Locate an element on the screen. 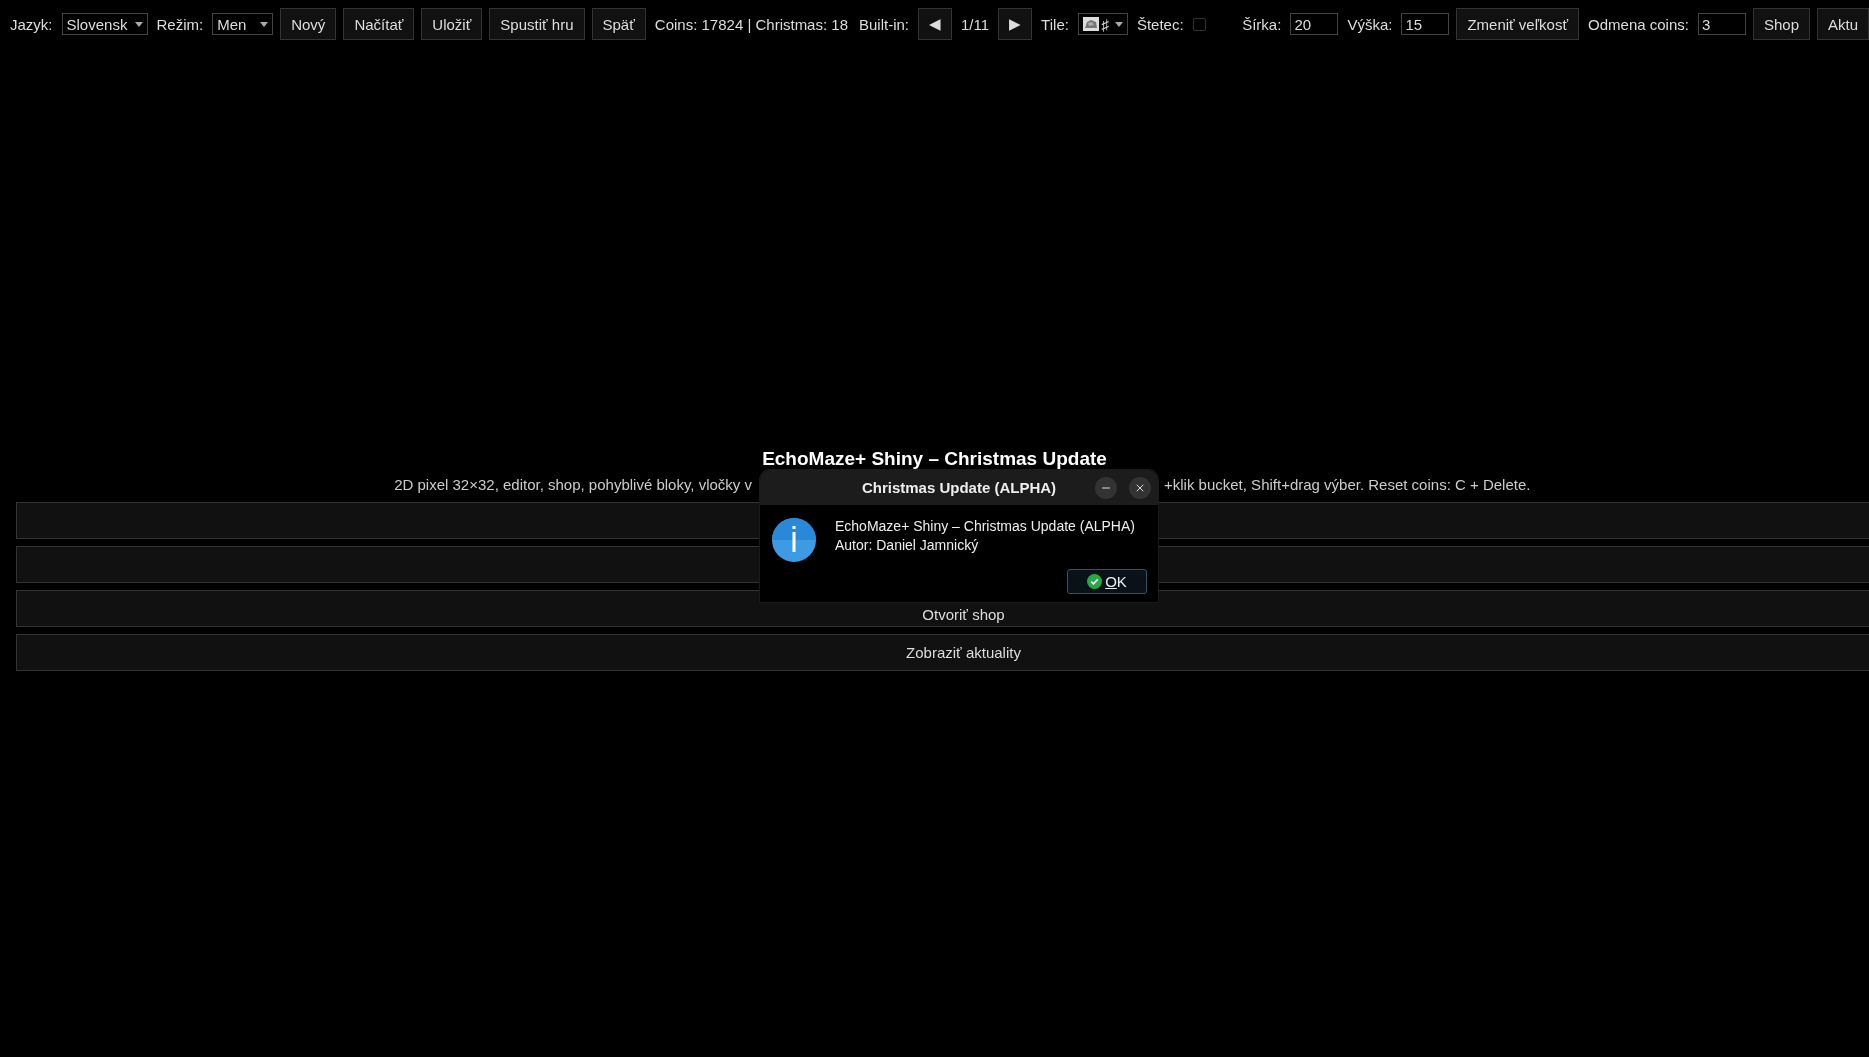 The height and width of the screenshot is (1057, 1869). dialog-message: EchoMaze+ Shiny – Christmas Update (ALPHA) is located at coordinates (985, 526).